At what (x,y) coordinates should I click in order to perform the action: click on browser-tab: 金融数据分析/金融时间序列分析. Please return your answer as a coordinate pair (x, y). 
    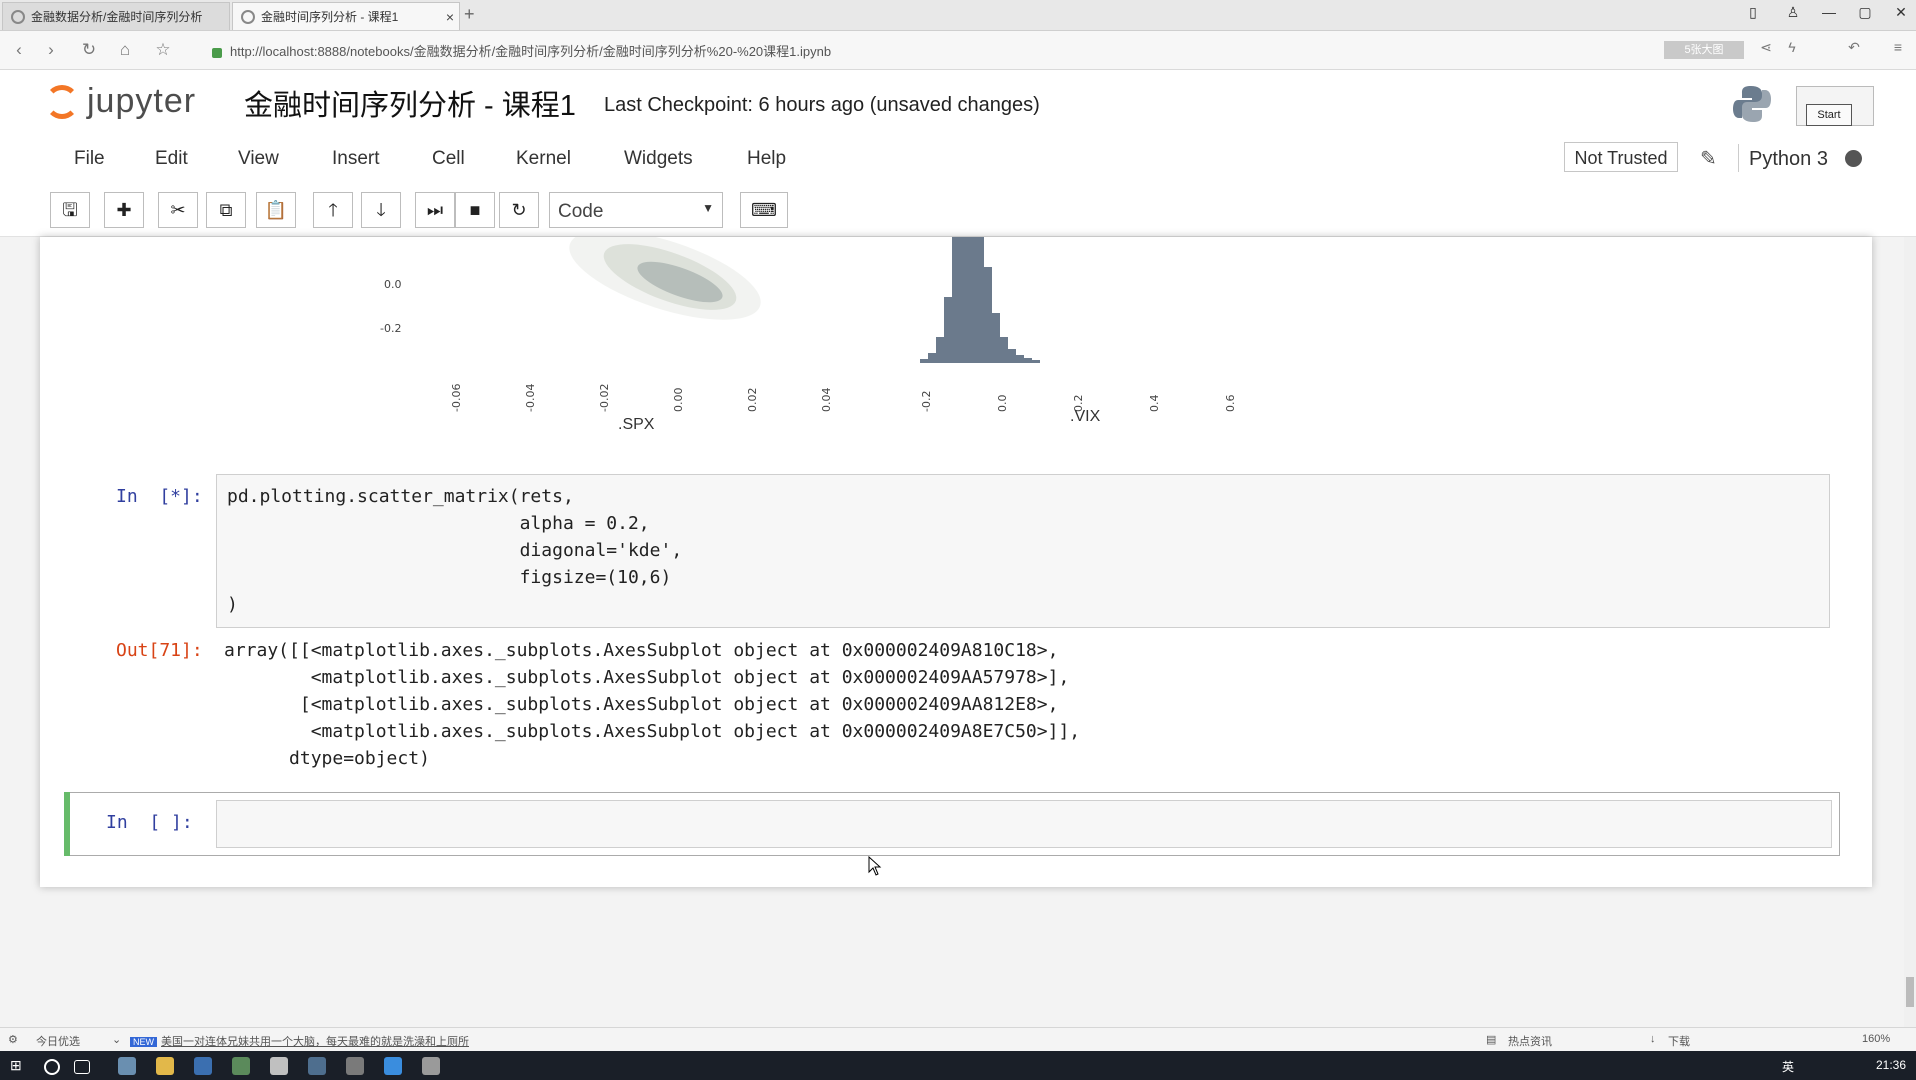
    Looking at the image, I should click on (116, 16).